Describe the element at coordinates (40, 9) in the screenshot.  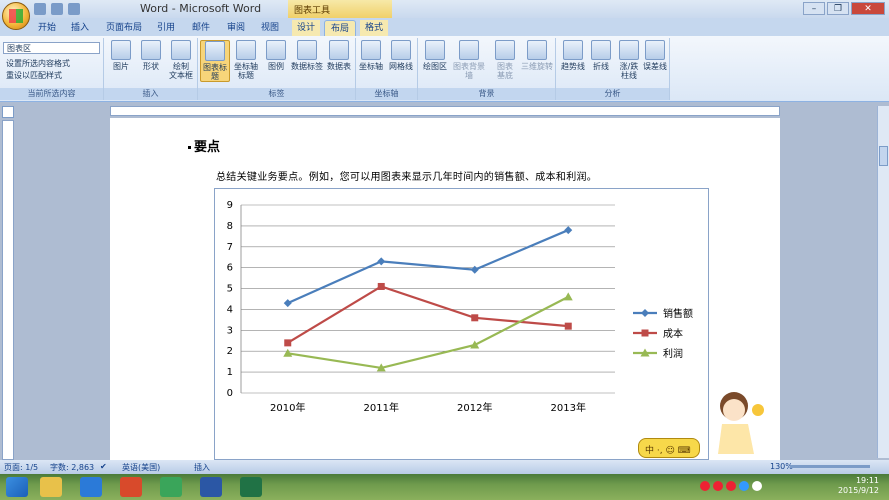
I see `save-icon` at that location.